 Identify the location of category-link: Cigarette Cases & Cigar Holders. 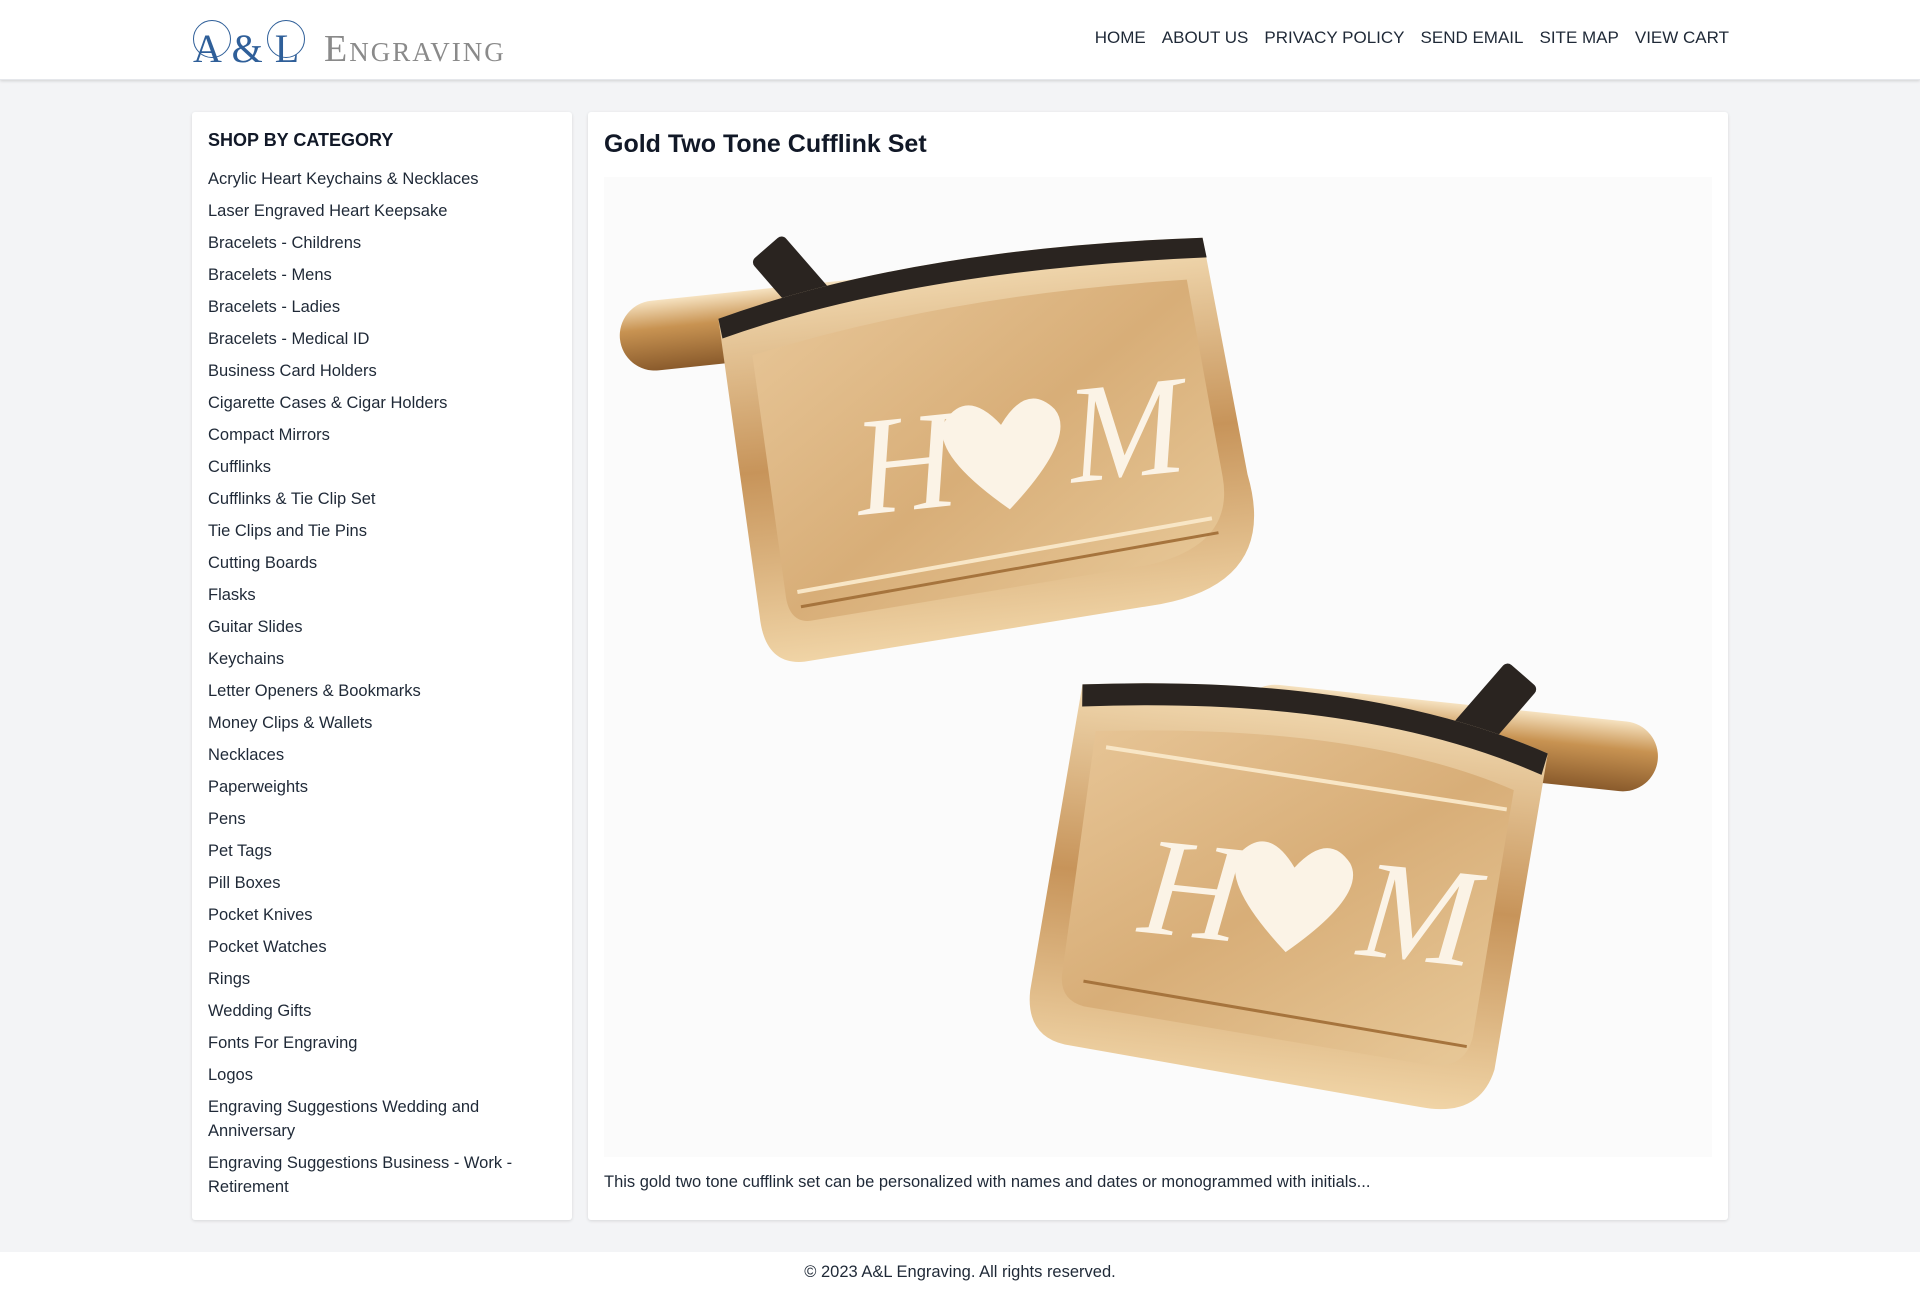
(382, 403).